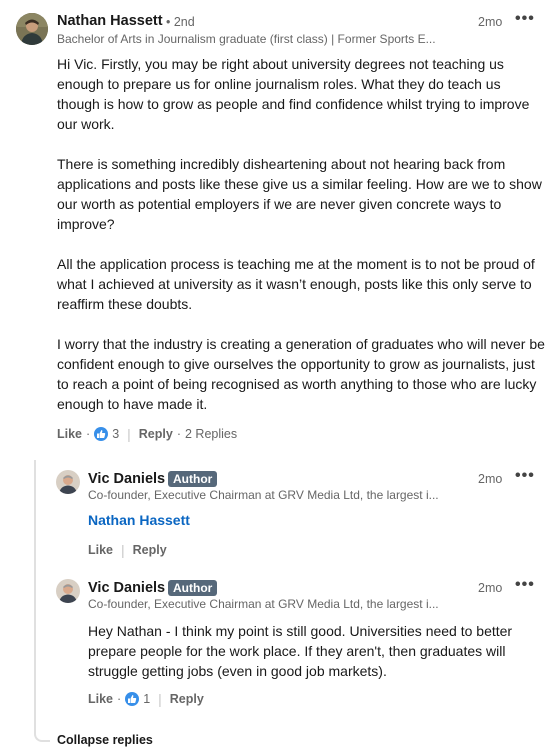 The width and height of the screenshot is (555, 755). Describe the element at coordinates (127, 550) in the screenshot. I see `comment-actions: Like | Reply` at that location.